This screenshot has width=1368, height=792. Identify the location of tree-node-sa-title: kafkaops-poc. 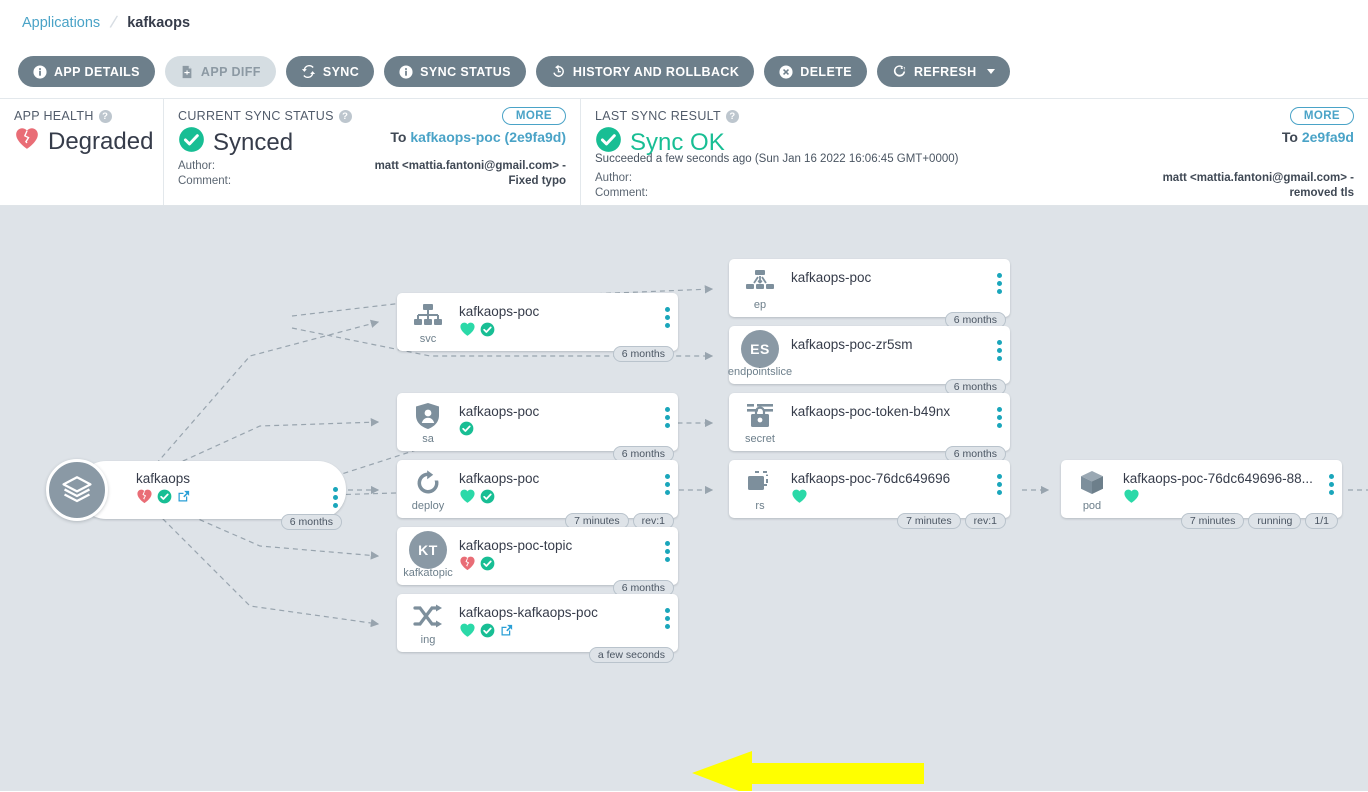
(499, 411).